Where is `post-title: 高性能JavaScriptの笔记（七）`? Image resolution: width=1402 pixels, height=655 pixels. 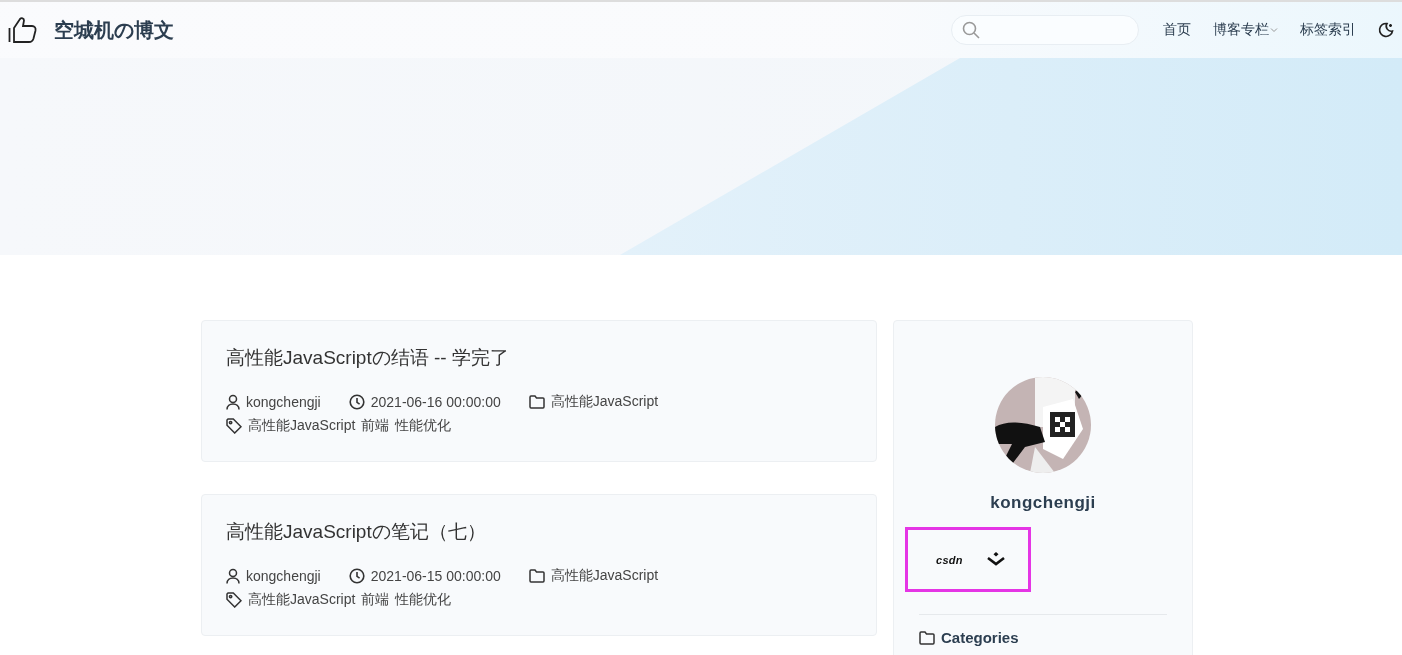
post-title: 高性能JavaScriptの笔记（七） is located at coordinates (539, 532).